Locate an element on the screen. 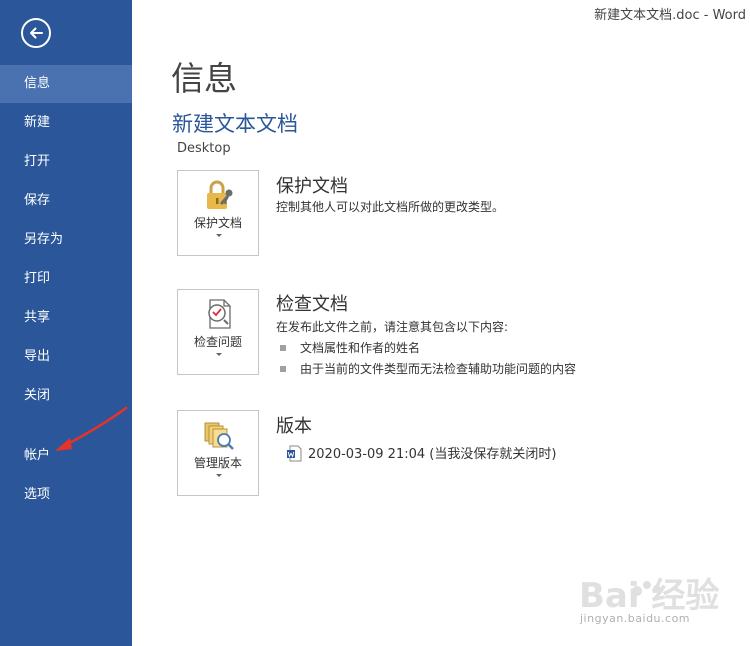 Image resolution: width=750 pixels, height=646 pixels. sidebar-item-share: 共享 is located at coordinates (66, 318).